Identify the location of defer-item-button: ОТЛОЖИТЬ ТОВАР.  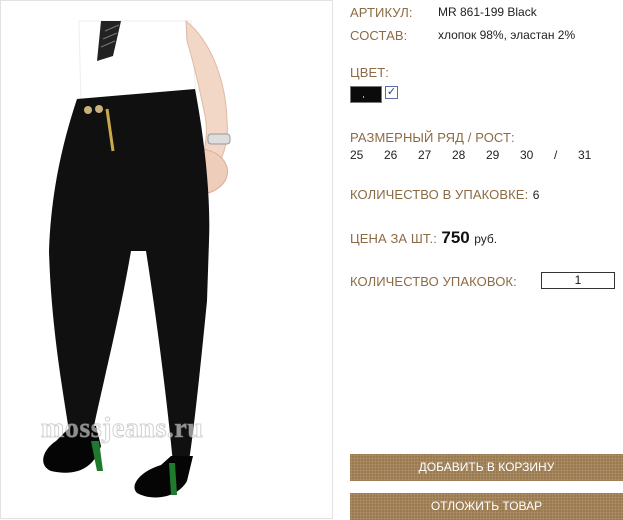
(486, 506).